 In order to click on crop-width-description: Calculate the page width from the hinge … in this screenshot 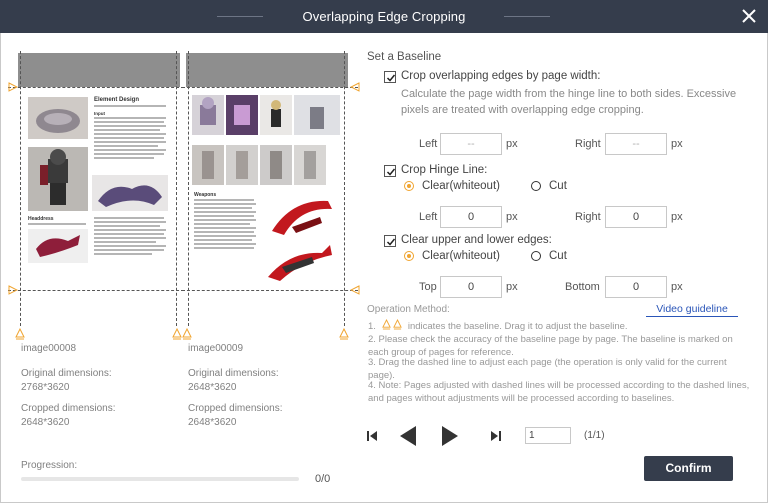, I will do `click(569, 102)`.